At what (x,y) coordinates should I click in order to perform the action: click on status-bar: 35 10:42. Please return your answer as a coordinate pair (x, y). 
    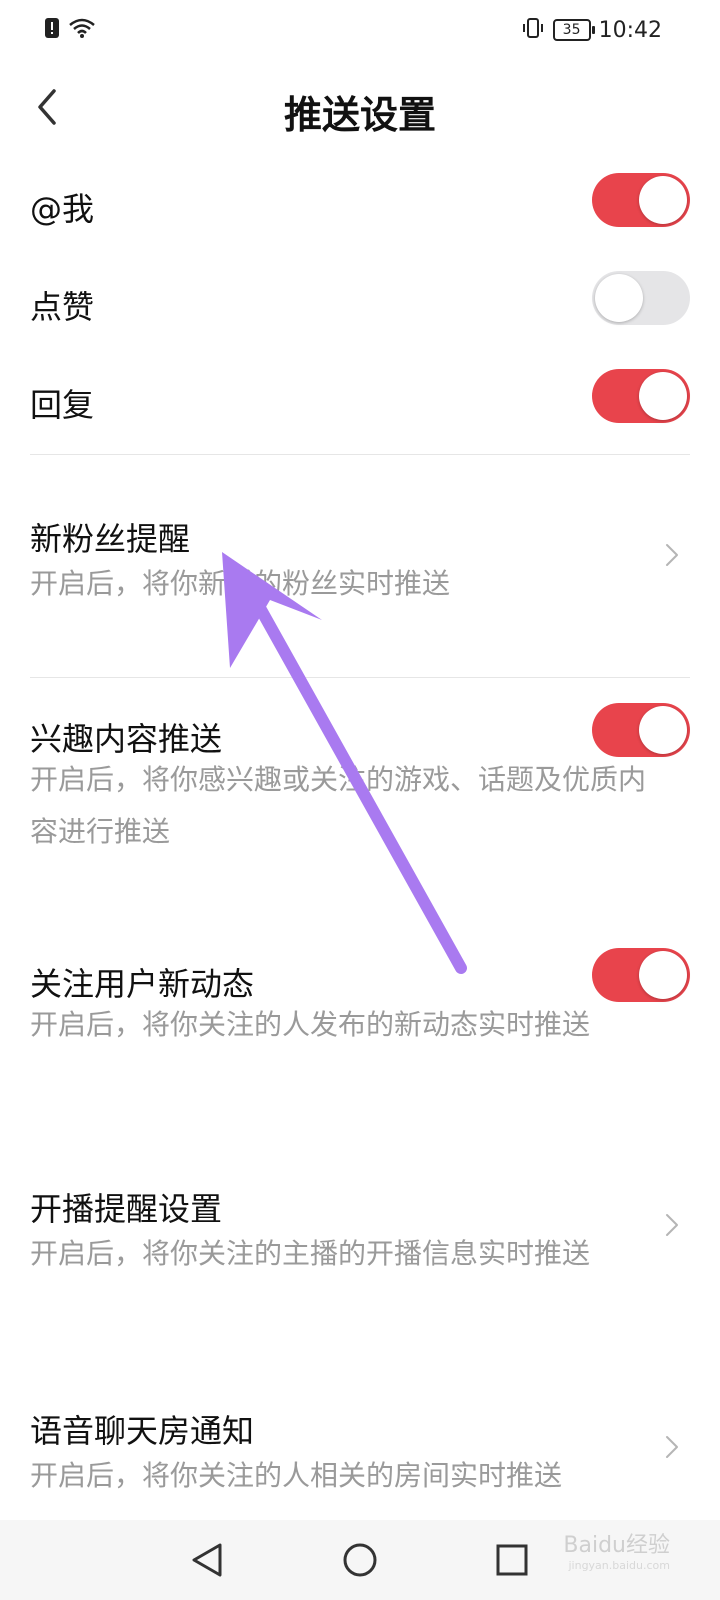
    Looking at the image, I should click on (360, 30).